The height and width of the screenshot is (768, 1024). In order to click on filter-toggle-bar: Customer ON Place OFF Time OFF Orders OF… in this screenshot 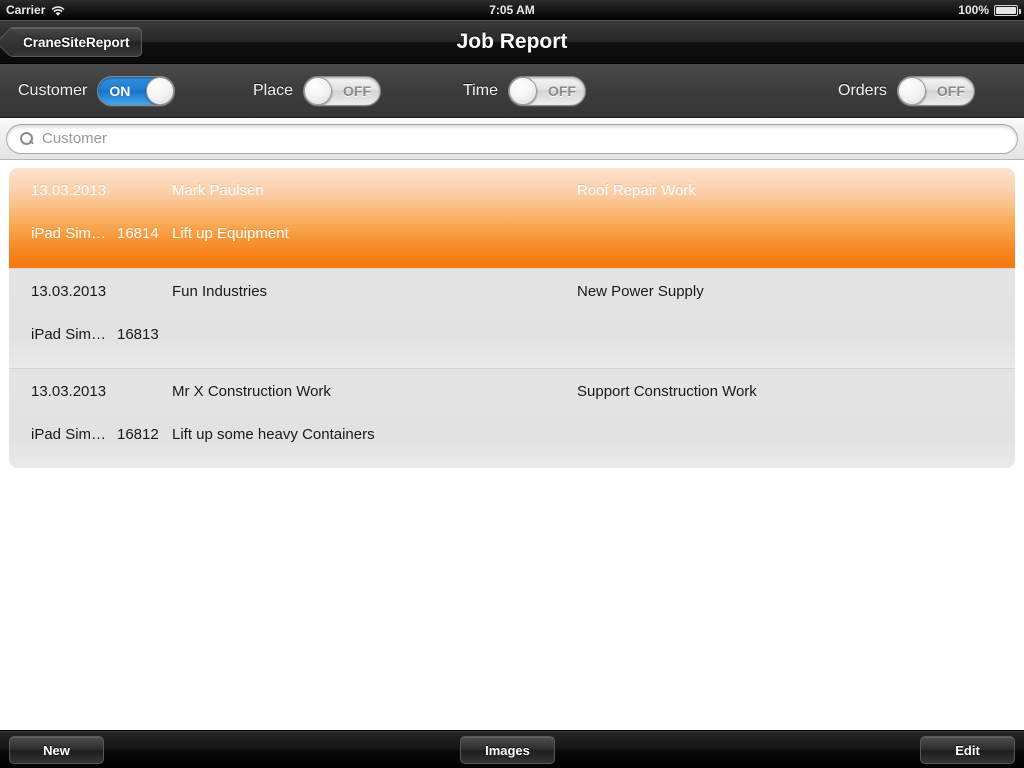, I will do `click(512, 91)`.